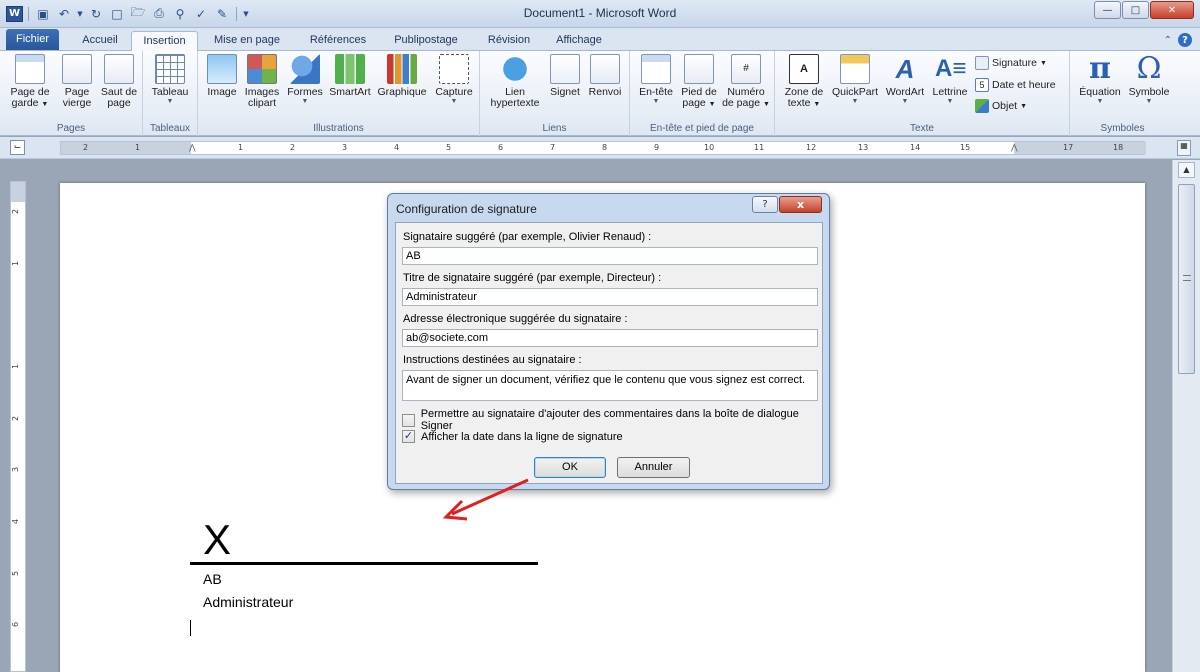 The image size is (1200, 672). Describe the element at coordinates (759, 147) in the screenshot. I see `ruler-number: 11` at that location.